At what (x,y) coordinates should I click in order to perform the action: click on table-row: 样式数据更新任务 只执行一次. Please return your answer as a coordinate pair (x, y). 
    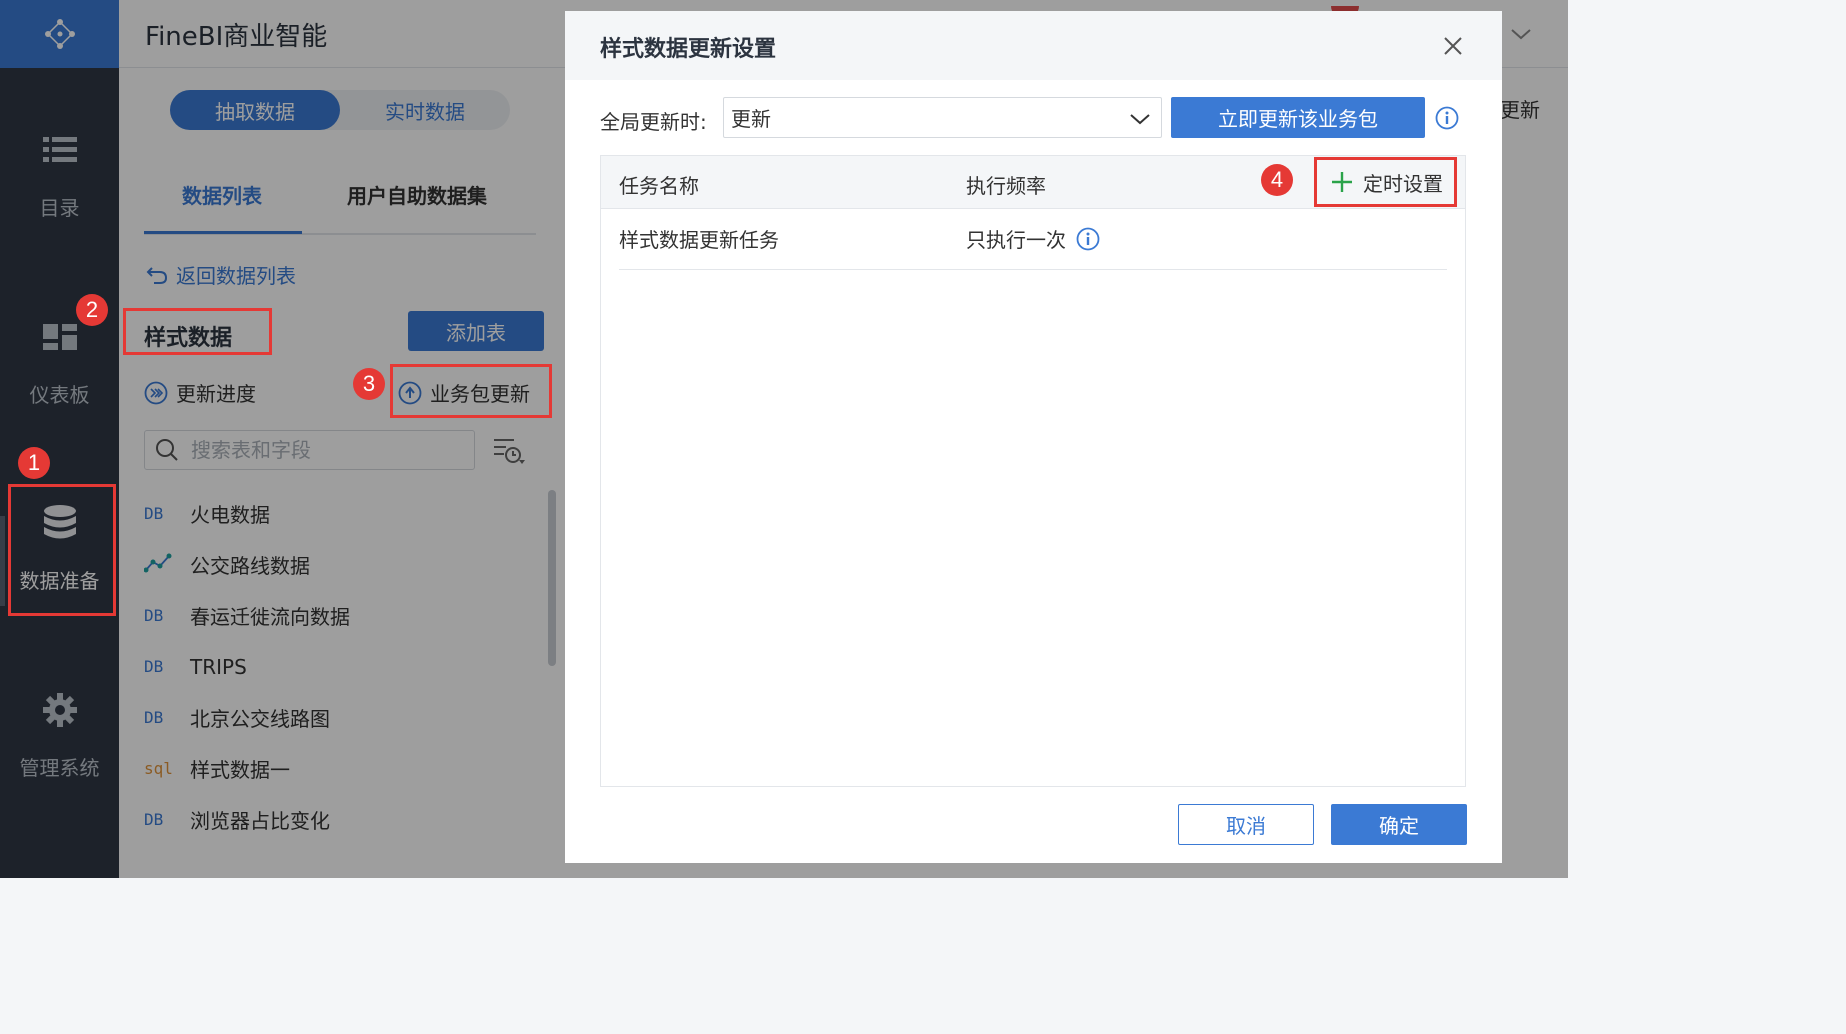
    Looking at the image, I should click on (1033, 239).